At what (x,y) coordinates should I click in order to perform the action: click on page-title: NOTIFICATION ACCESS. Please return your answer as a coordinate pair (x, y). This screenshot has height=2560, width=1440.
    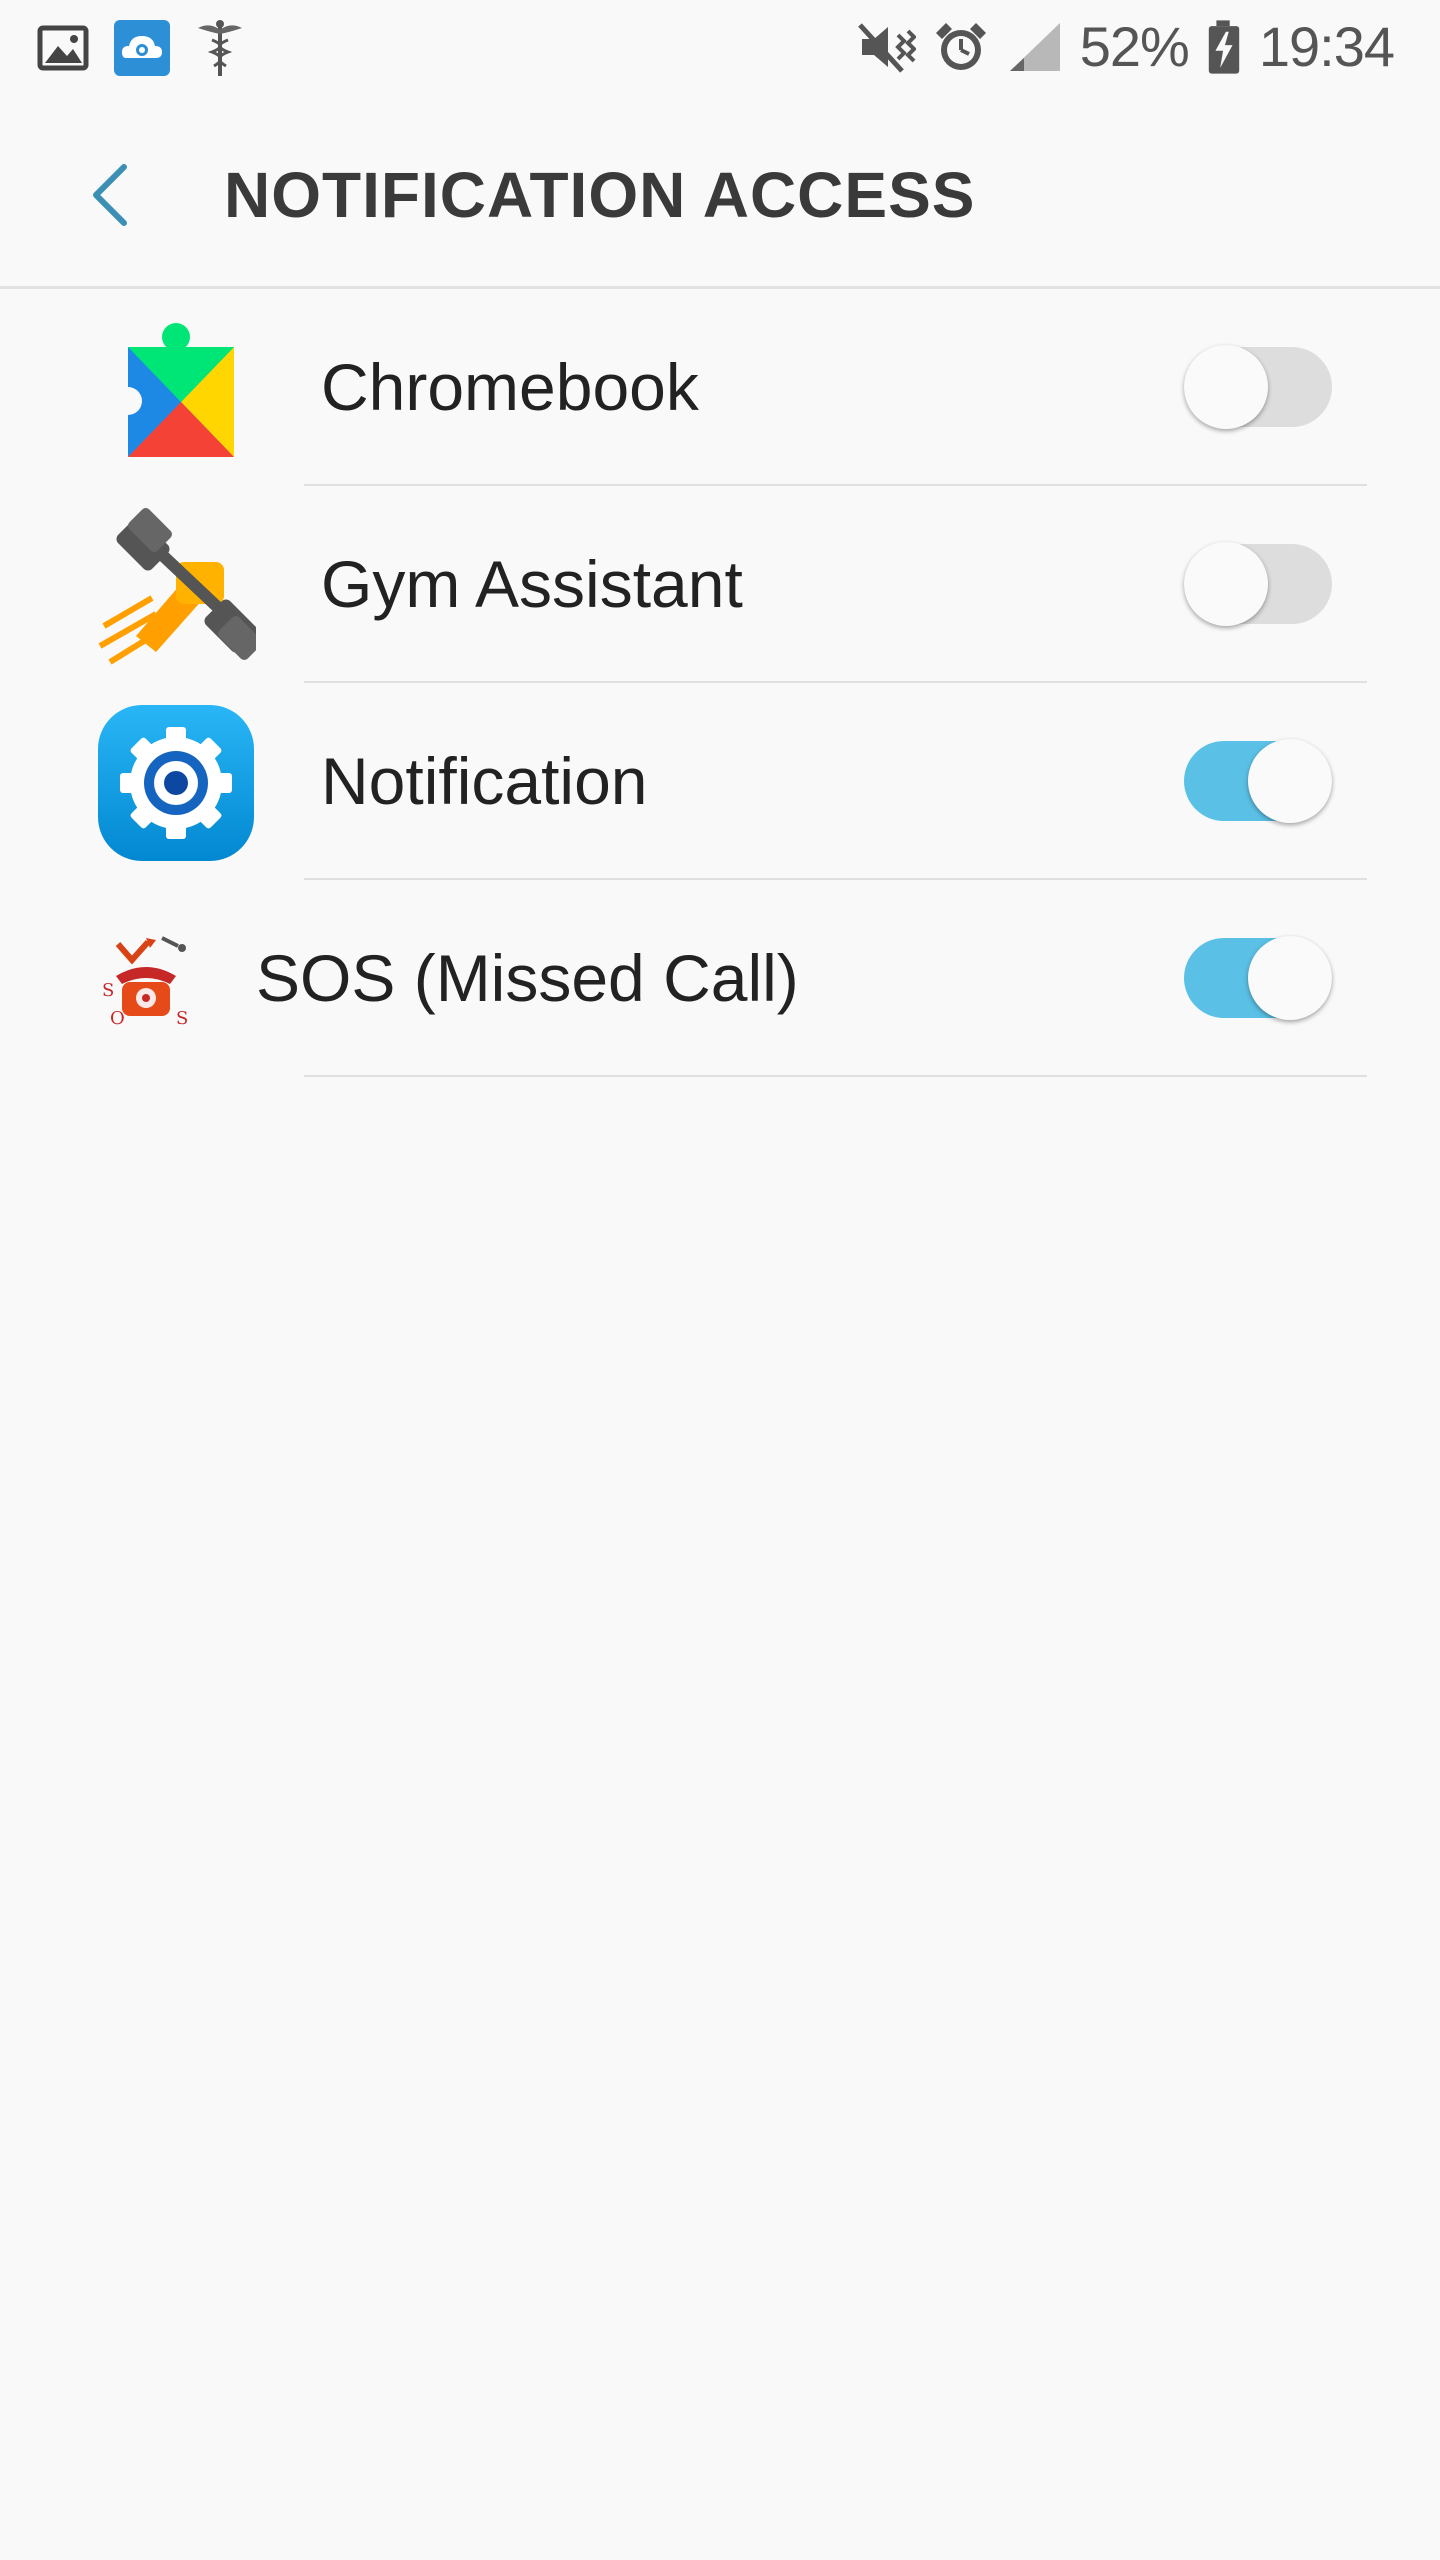
    Looking at the image, I should click on (600, 195).